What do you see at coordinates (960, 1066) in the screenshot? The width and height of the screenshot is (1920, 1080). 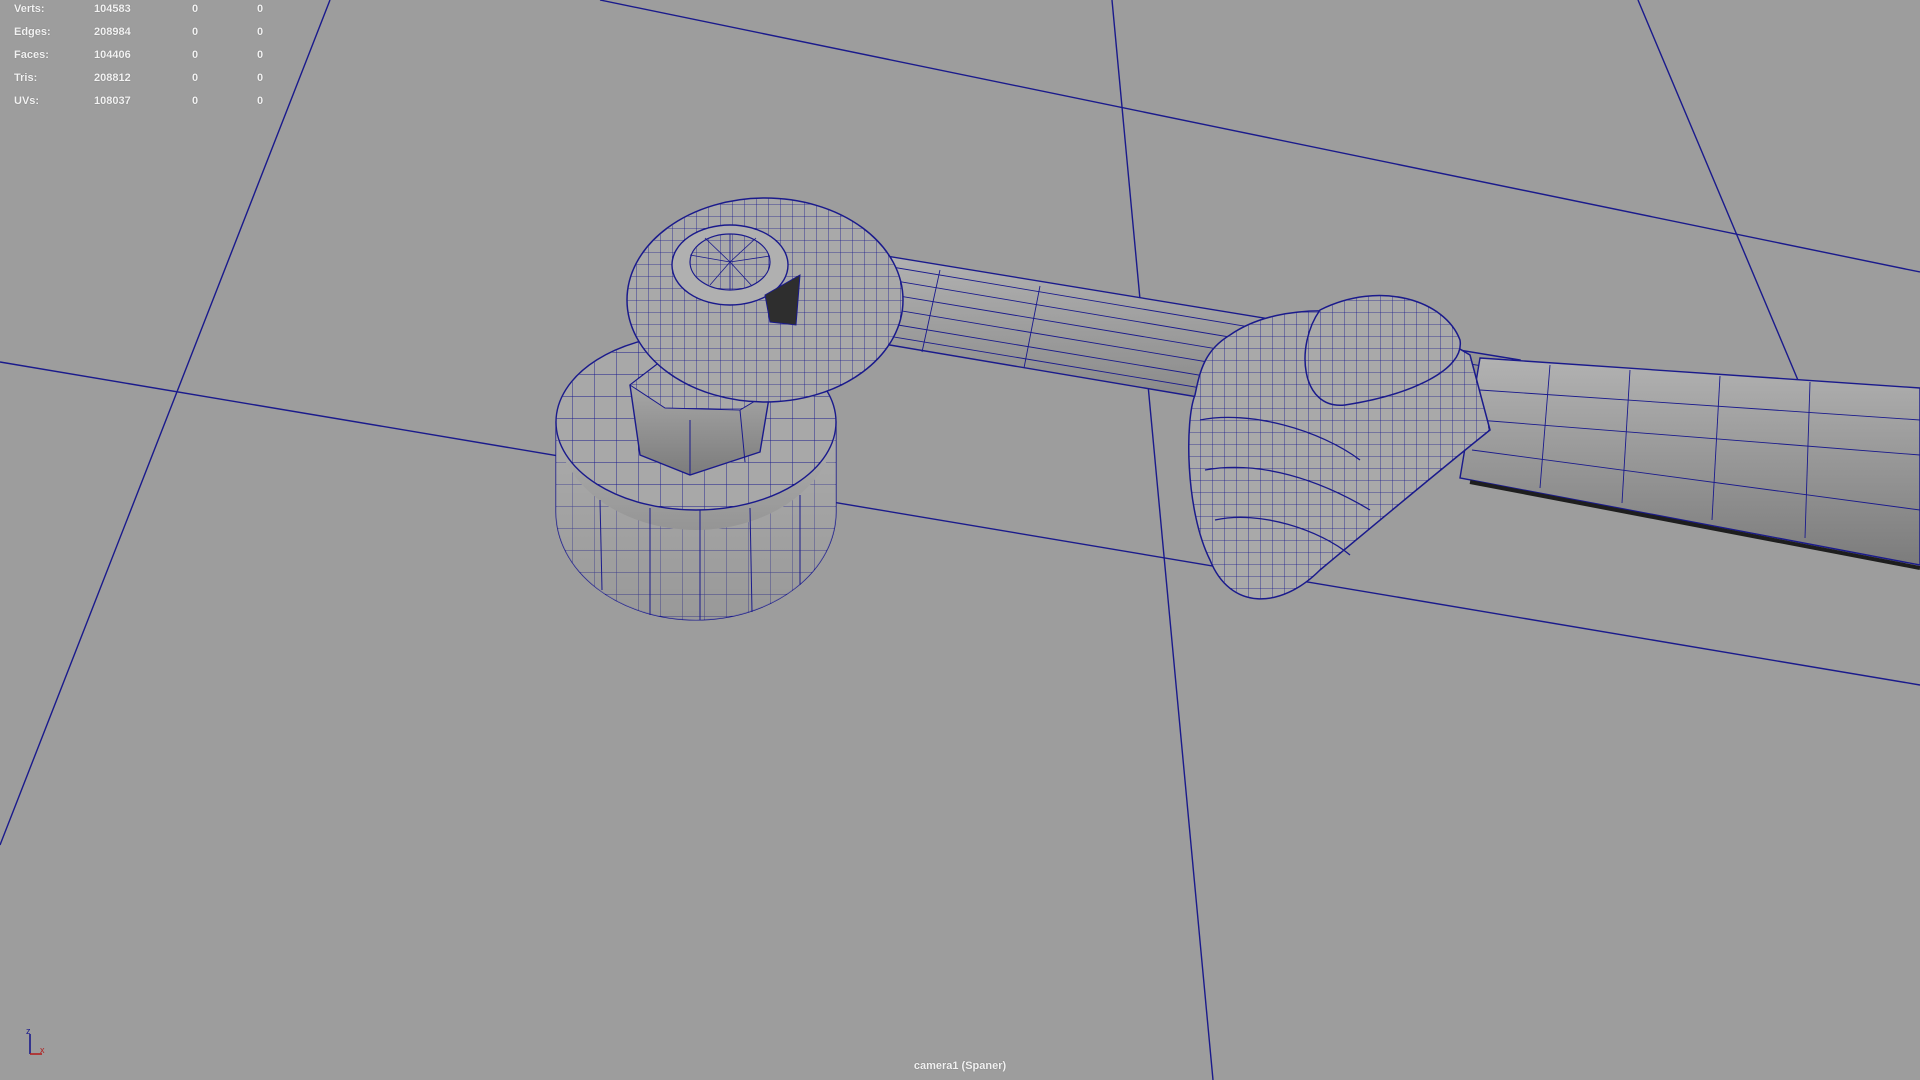 I see `camera-name-label: camera1 (Spaner)` at bounding box center [960, 1066].